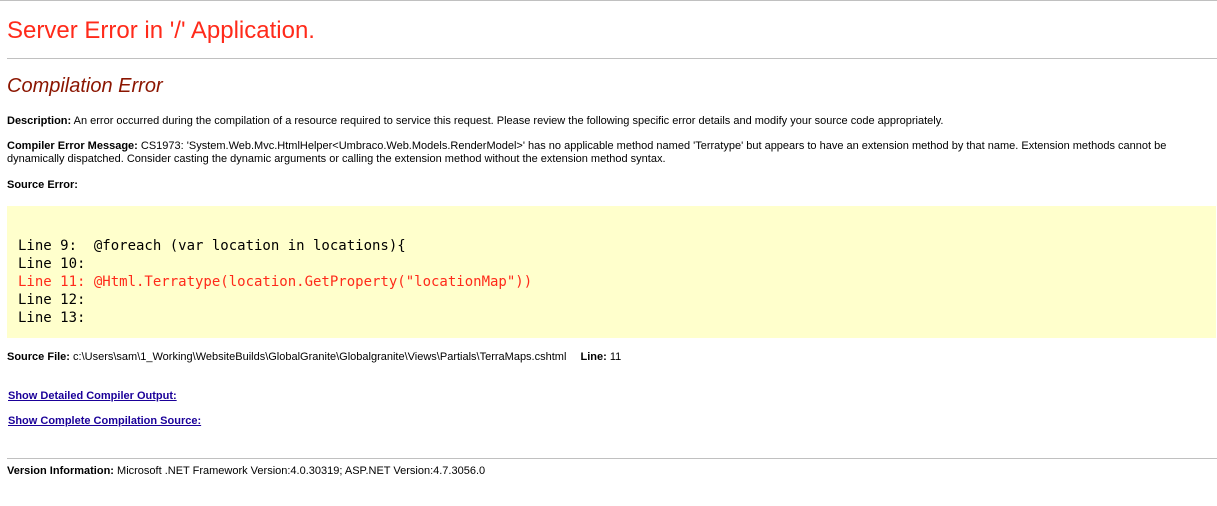 This screenshot has height=506, width=1217. Describe the element at coordinates (593, 357) in the screenshot. I see `source-line-label: Line:` at that location.